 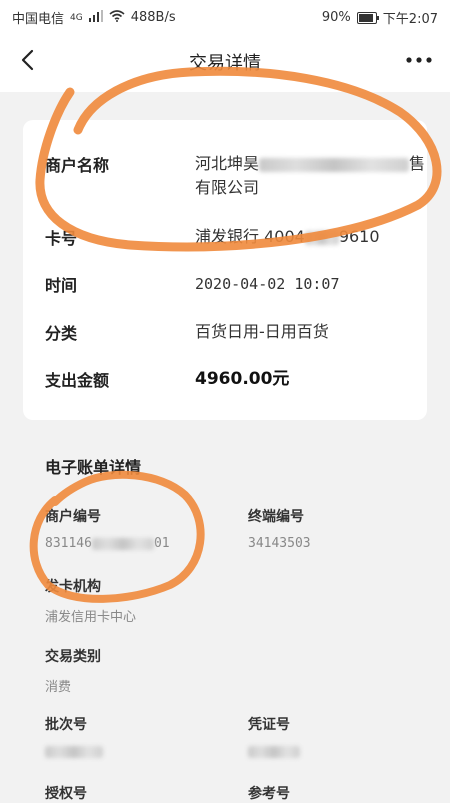 What do you see at coordinates (77, 165) in the screenshot?
I see `merchant-name-label: 商户名称` at bounding box center [77, 165].